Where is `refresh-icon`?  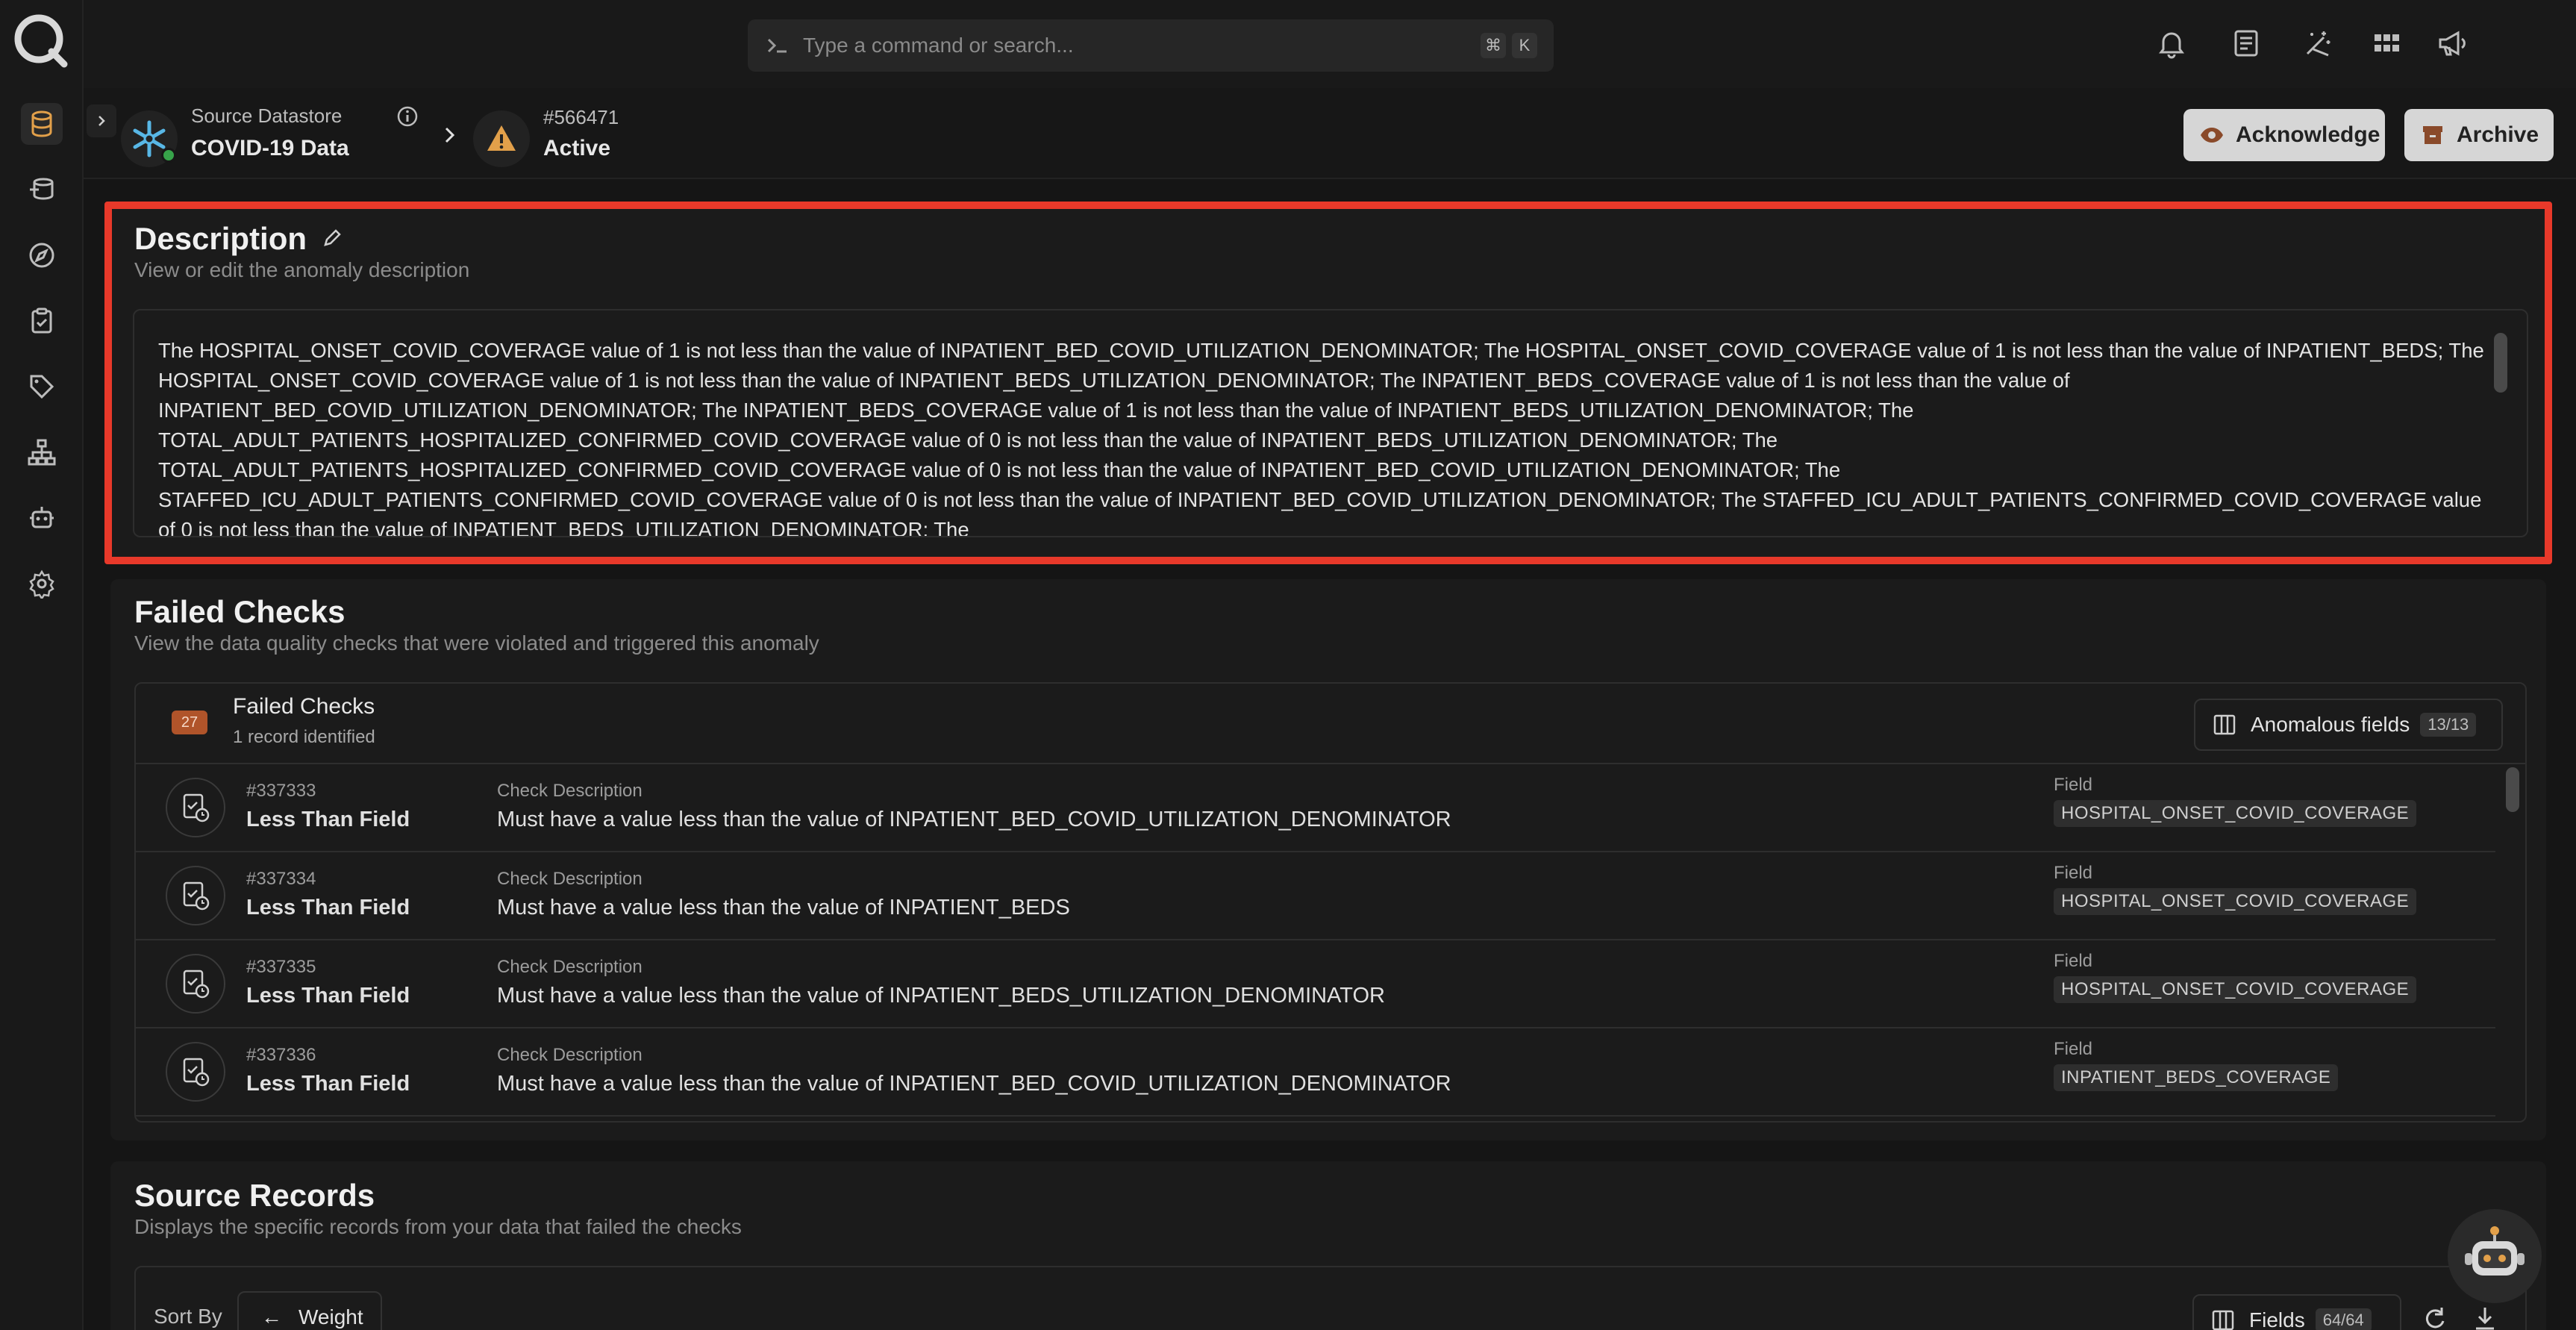 refresh-icon is located at coordinates (2434, 1316).